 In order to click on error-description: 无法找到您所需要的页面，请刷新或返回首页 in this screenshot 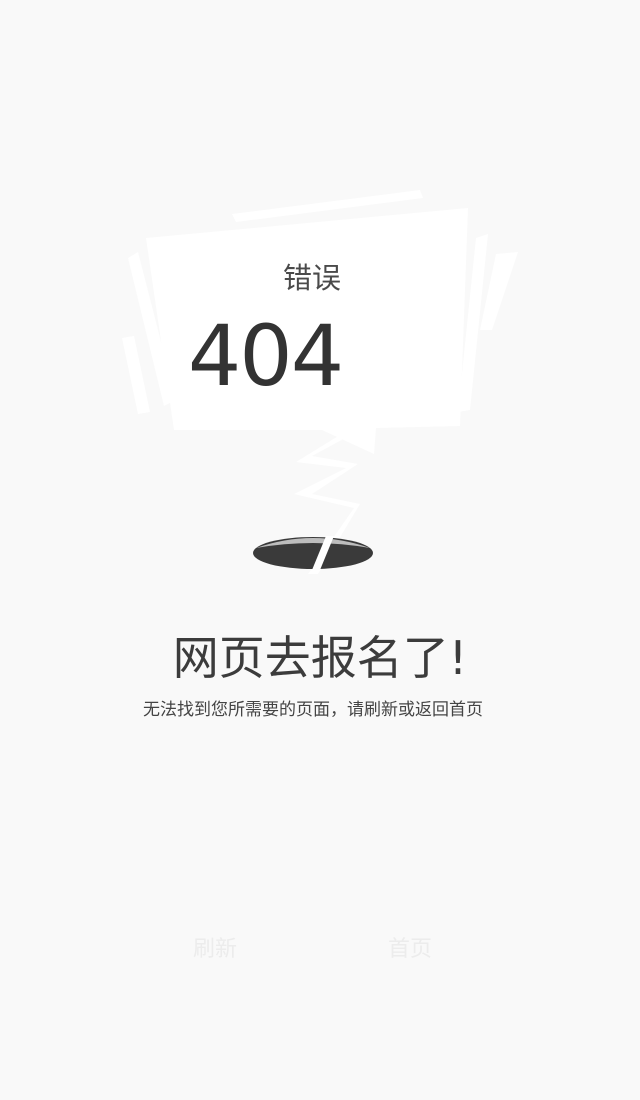, I will do `click(313, 710)`.